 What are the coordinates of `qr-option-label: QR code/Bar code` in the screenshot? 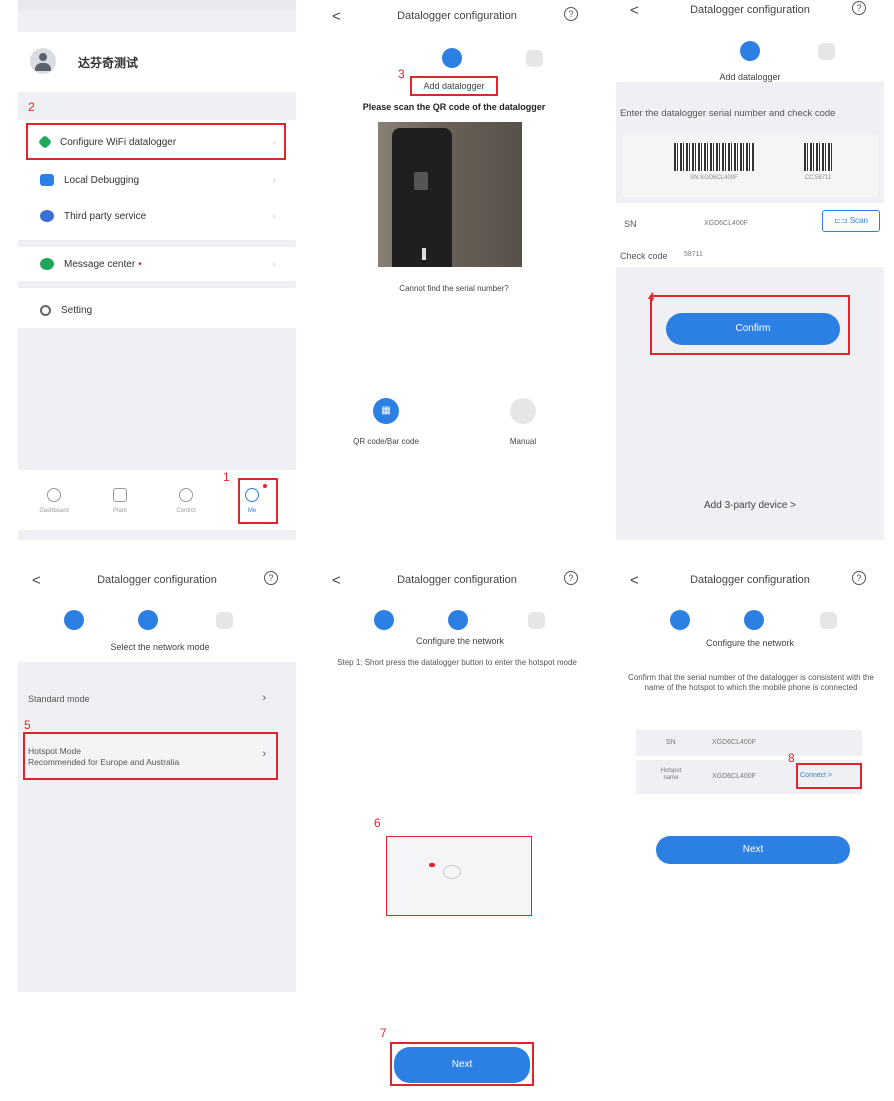 It's located at (386, 441).